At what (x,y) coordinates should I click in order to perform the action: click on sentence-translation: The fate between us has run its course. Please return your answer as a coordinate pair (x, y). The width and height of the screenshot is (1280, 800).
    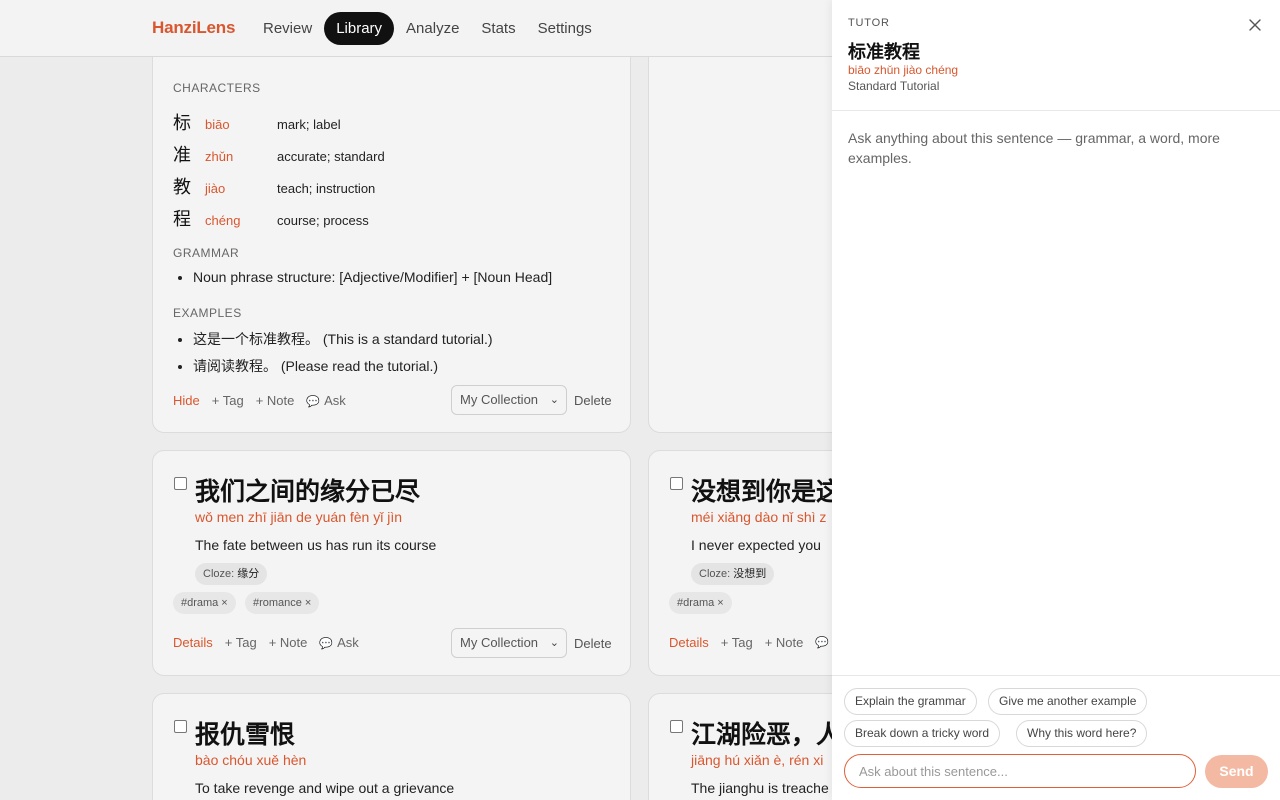
    Looking at the image, I should click on (316, 545).